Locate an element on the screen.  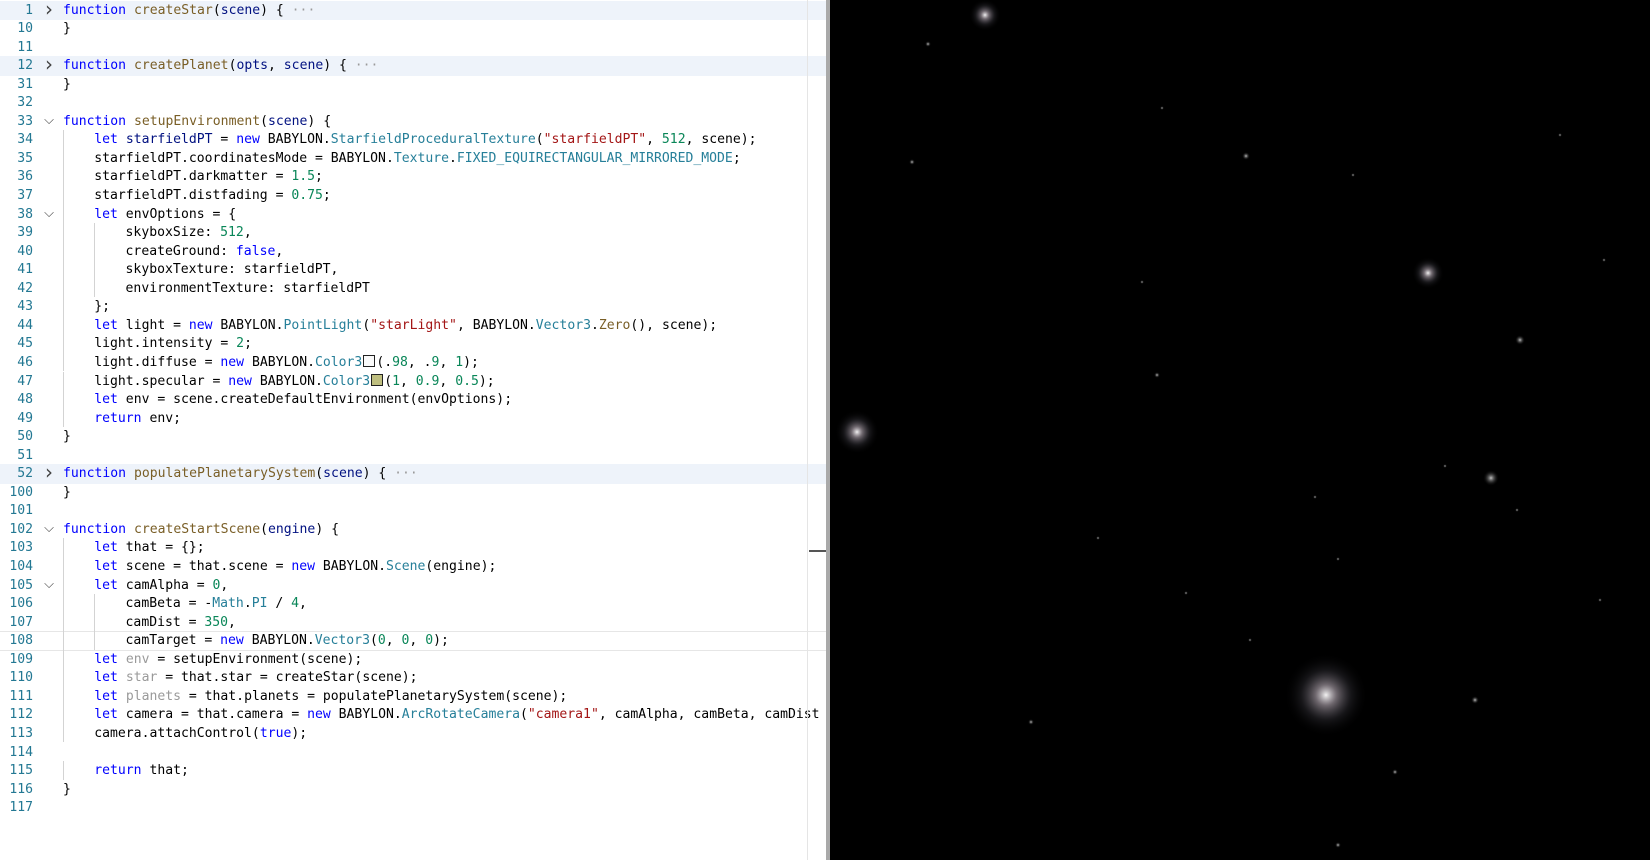
code-line: 114 is located at coordinates (413, 753).